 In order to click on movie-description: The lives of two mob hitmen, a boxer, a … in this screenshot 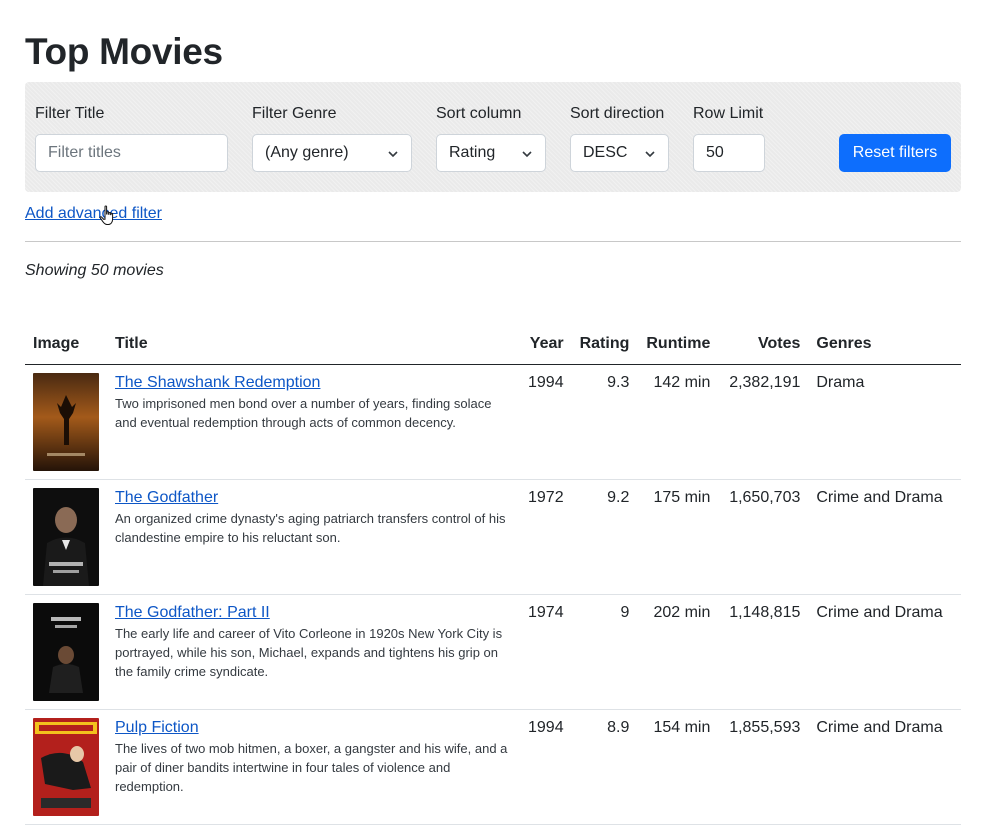, I will do `click(311, 767)`.